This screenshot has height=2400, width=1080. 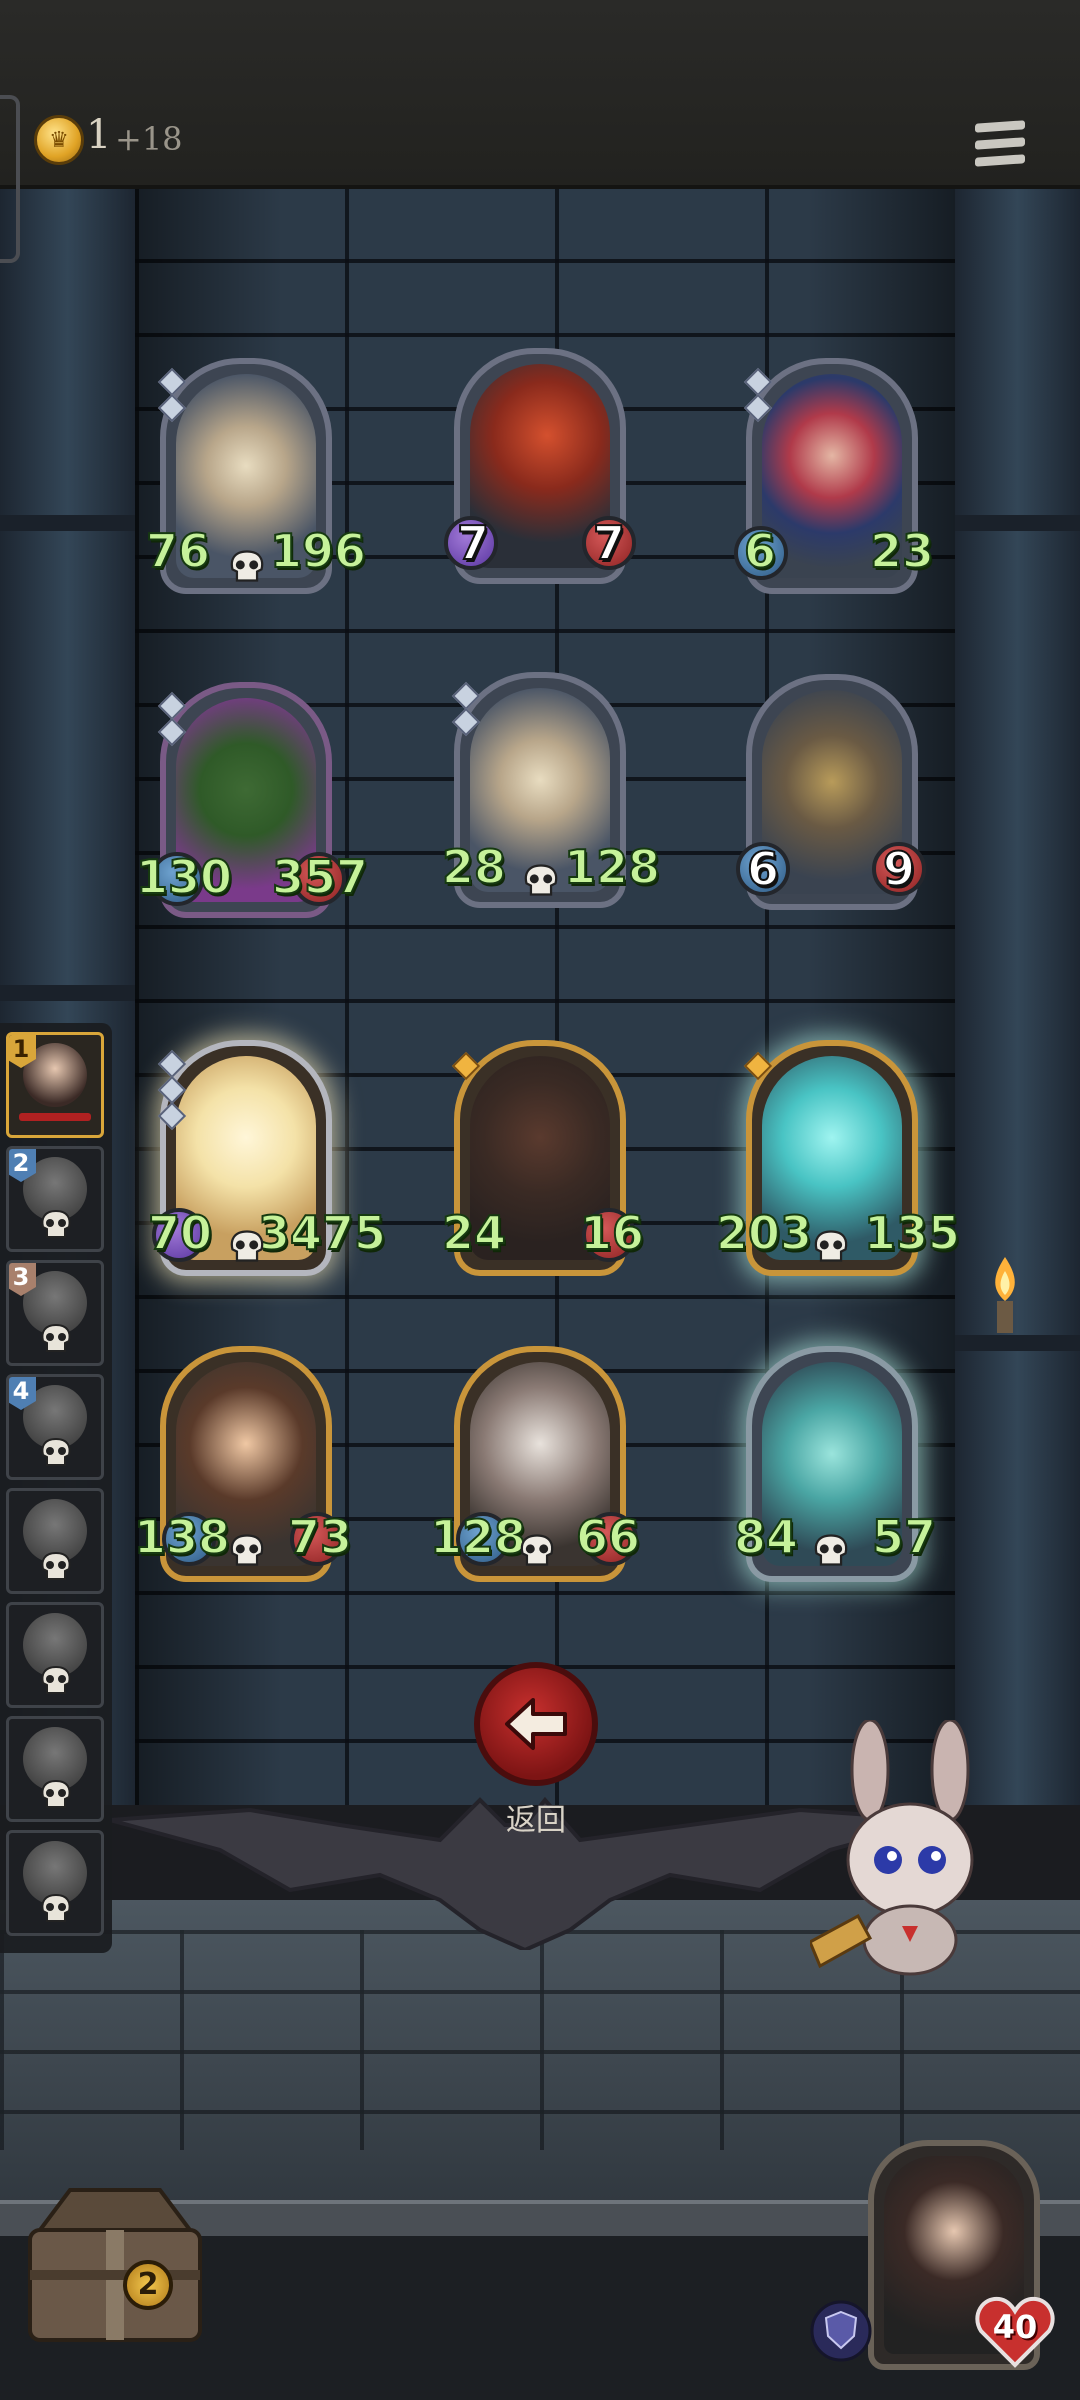 What do you see at coordinates (55, 1117) in the screenshot?
I see `hp-bar` at bounding box center [55, 1117].